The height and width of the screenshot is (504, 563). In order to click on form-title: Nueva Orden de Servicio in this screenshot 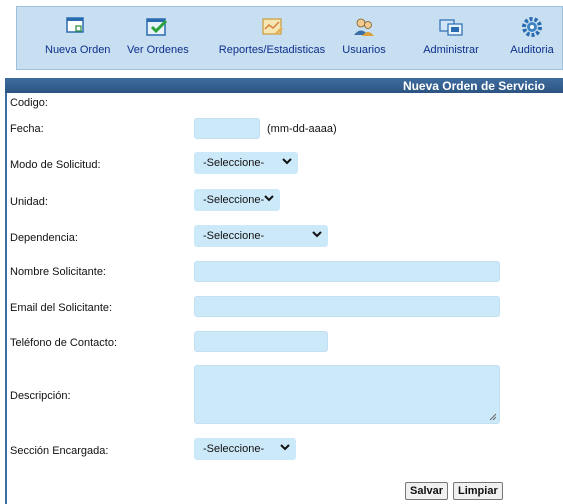, I will do `click(473, 86)`.